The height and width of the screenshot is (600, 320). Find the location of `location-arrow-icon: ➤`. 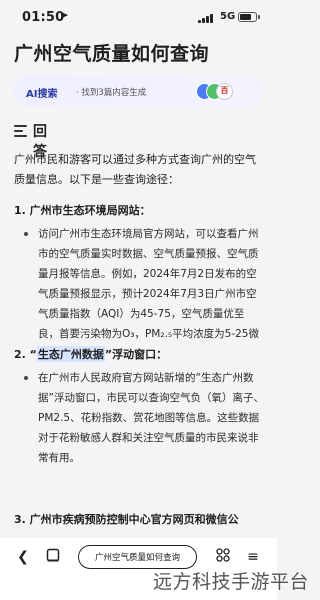

location-arrow-icon: ➤ is located at coordinates (65, 16).